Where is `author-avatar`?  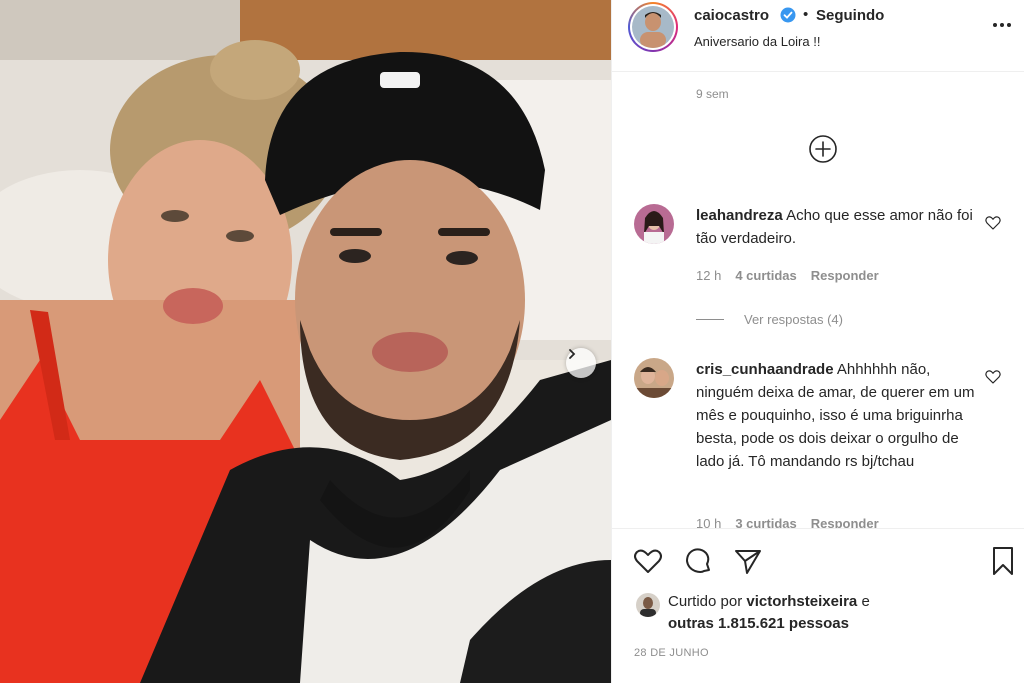
author-avatar is located at coordinates (653, 27).